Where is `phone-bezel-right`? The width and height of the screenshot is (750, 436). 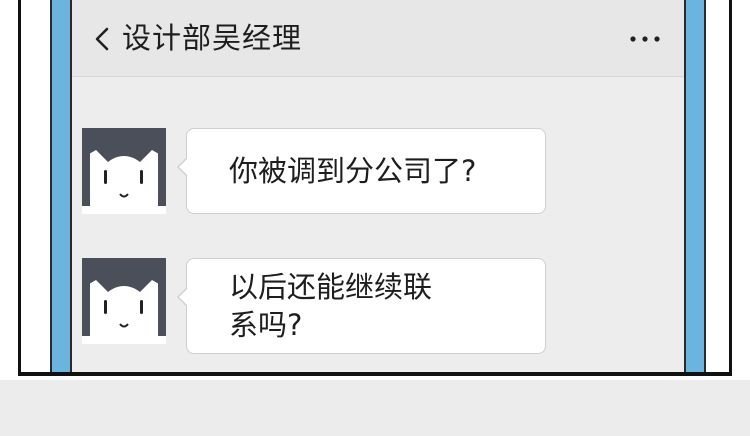
phone-bezel-right is located at coordinates (695, 186).